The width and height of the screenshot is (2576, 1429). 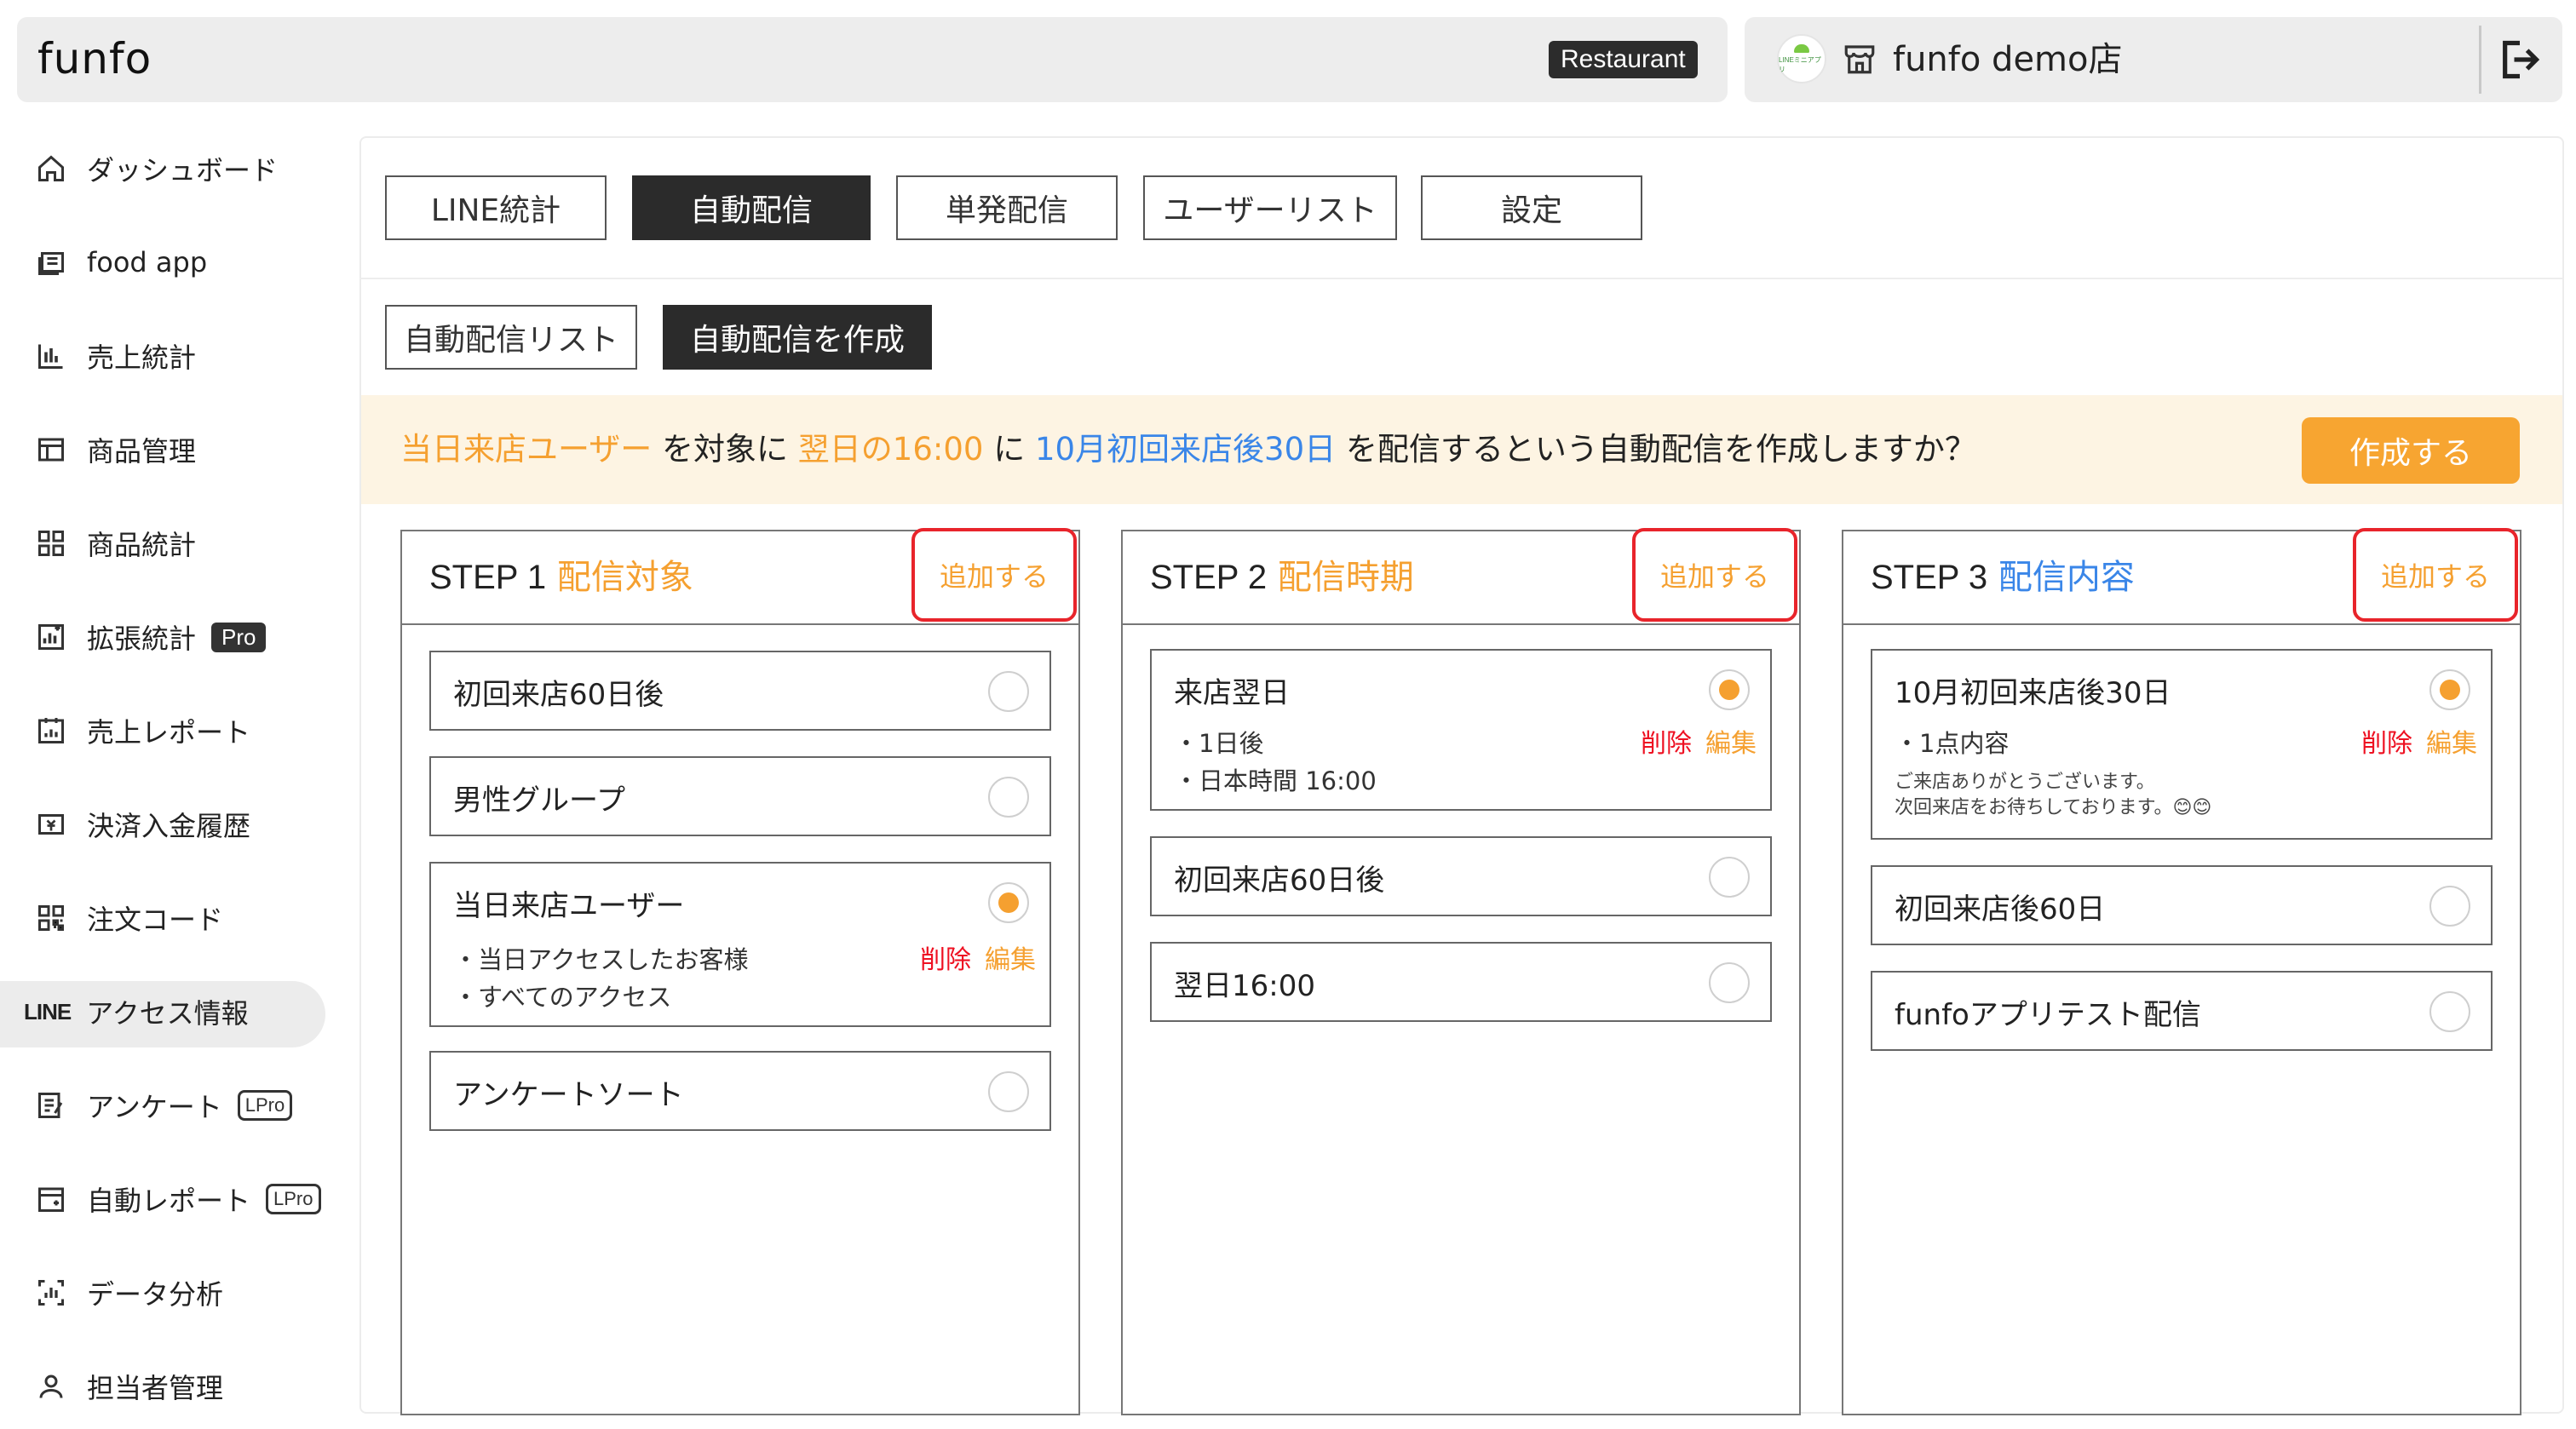 I want to click on option-detail: ・1点内容, so click(x=1953, y=744).